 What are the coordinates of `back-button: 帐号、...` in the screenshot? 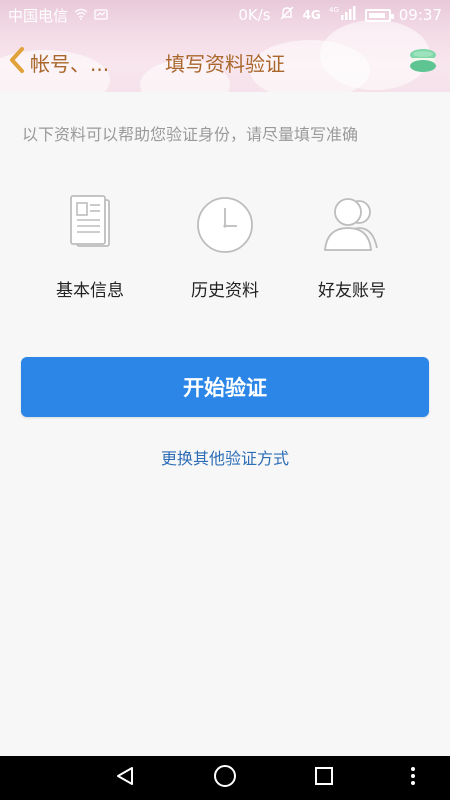 It's located at (58, 62).